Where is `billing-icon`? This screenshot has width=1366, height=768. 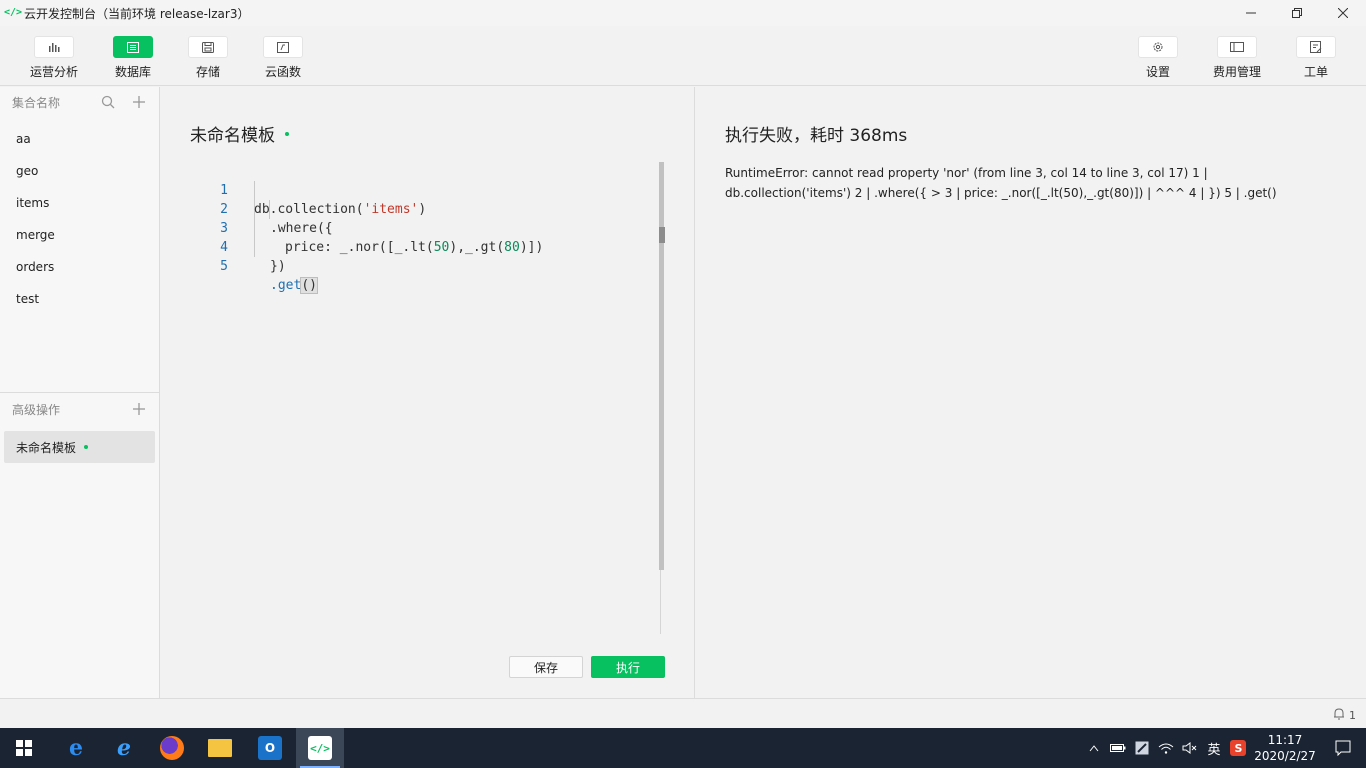
billing-icon is located at coordinates (1237, 47).